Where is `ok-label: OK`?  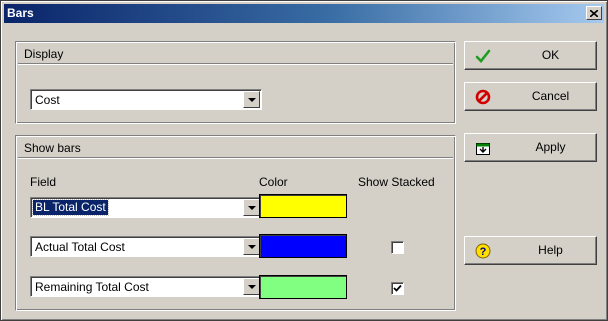
ok-label: OK is located at coordinates (550, 55).